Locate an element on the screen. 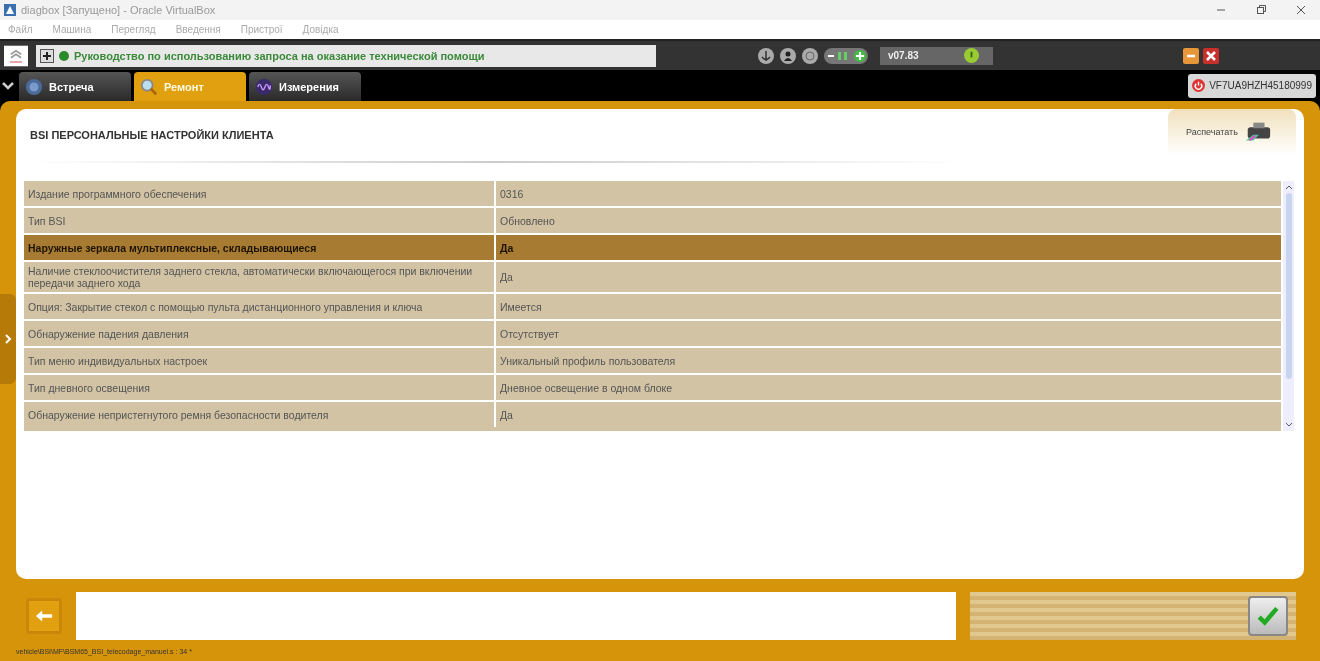 The image size is (1320, 661). status-light-icon is located at coordinates (971, 55).